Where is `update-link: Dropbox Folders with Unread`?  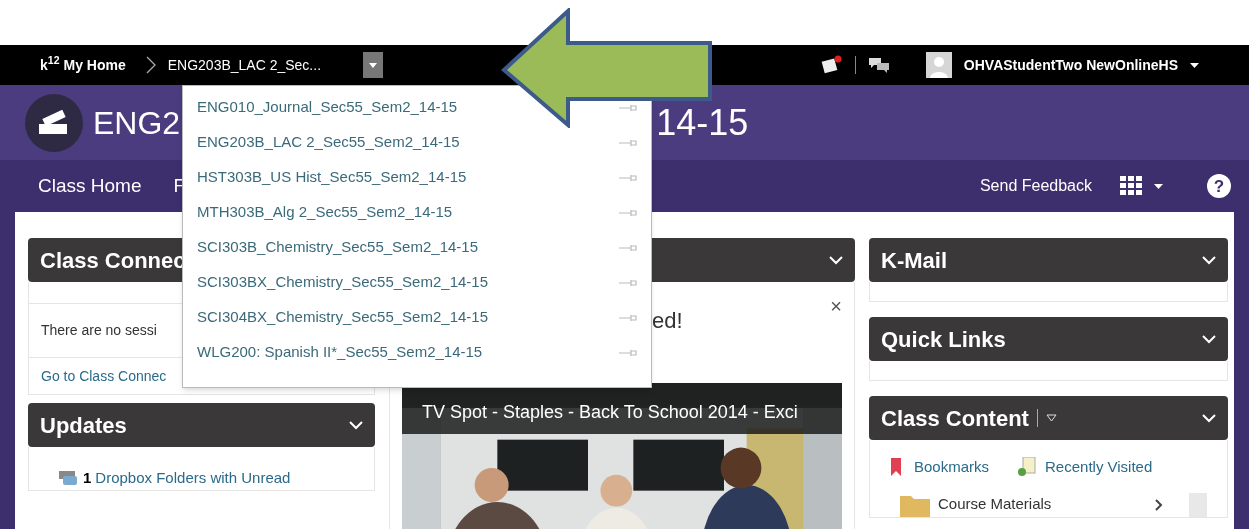 update-link: Dropbox Folders with Unread is located at coordinates (193, 478).